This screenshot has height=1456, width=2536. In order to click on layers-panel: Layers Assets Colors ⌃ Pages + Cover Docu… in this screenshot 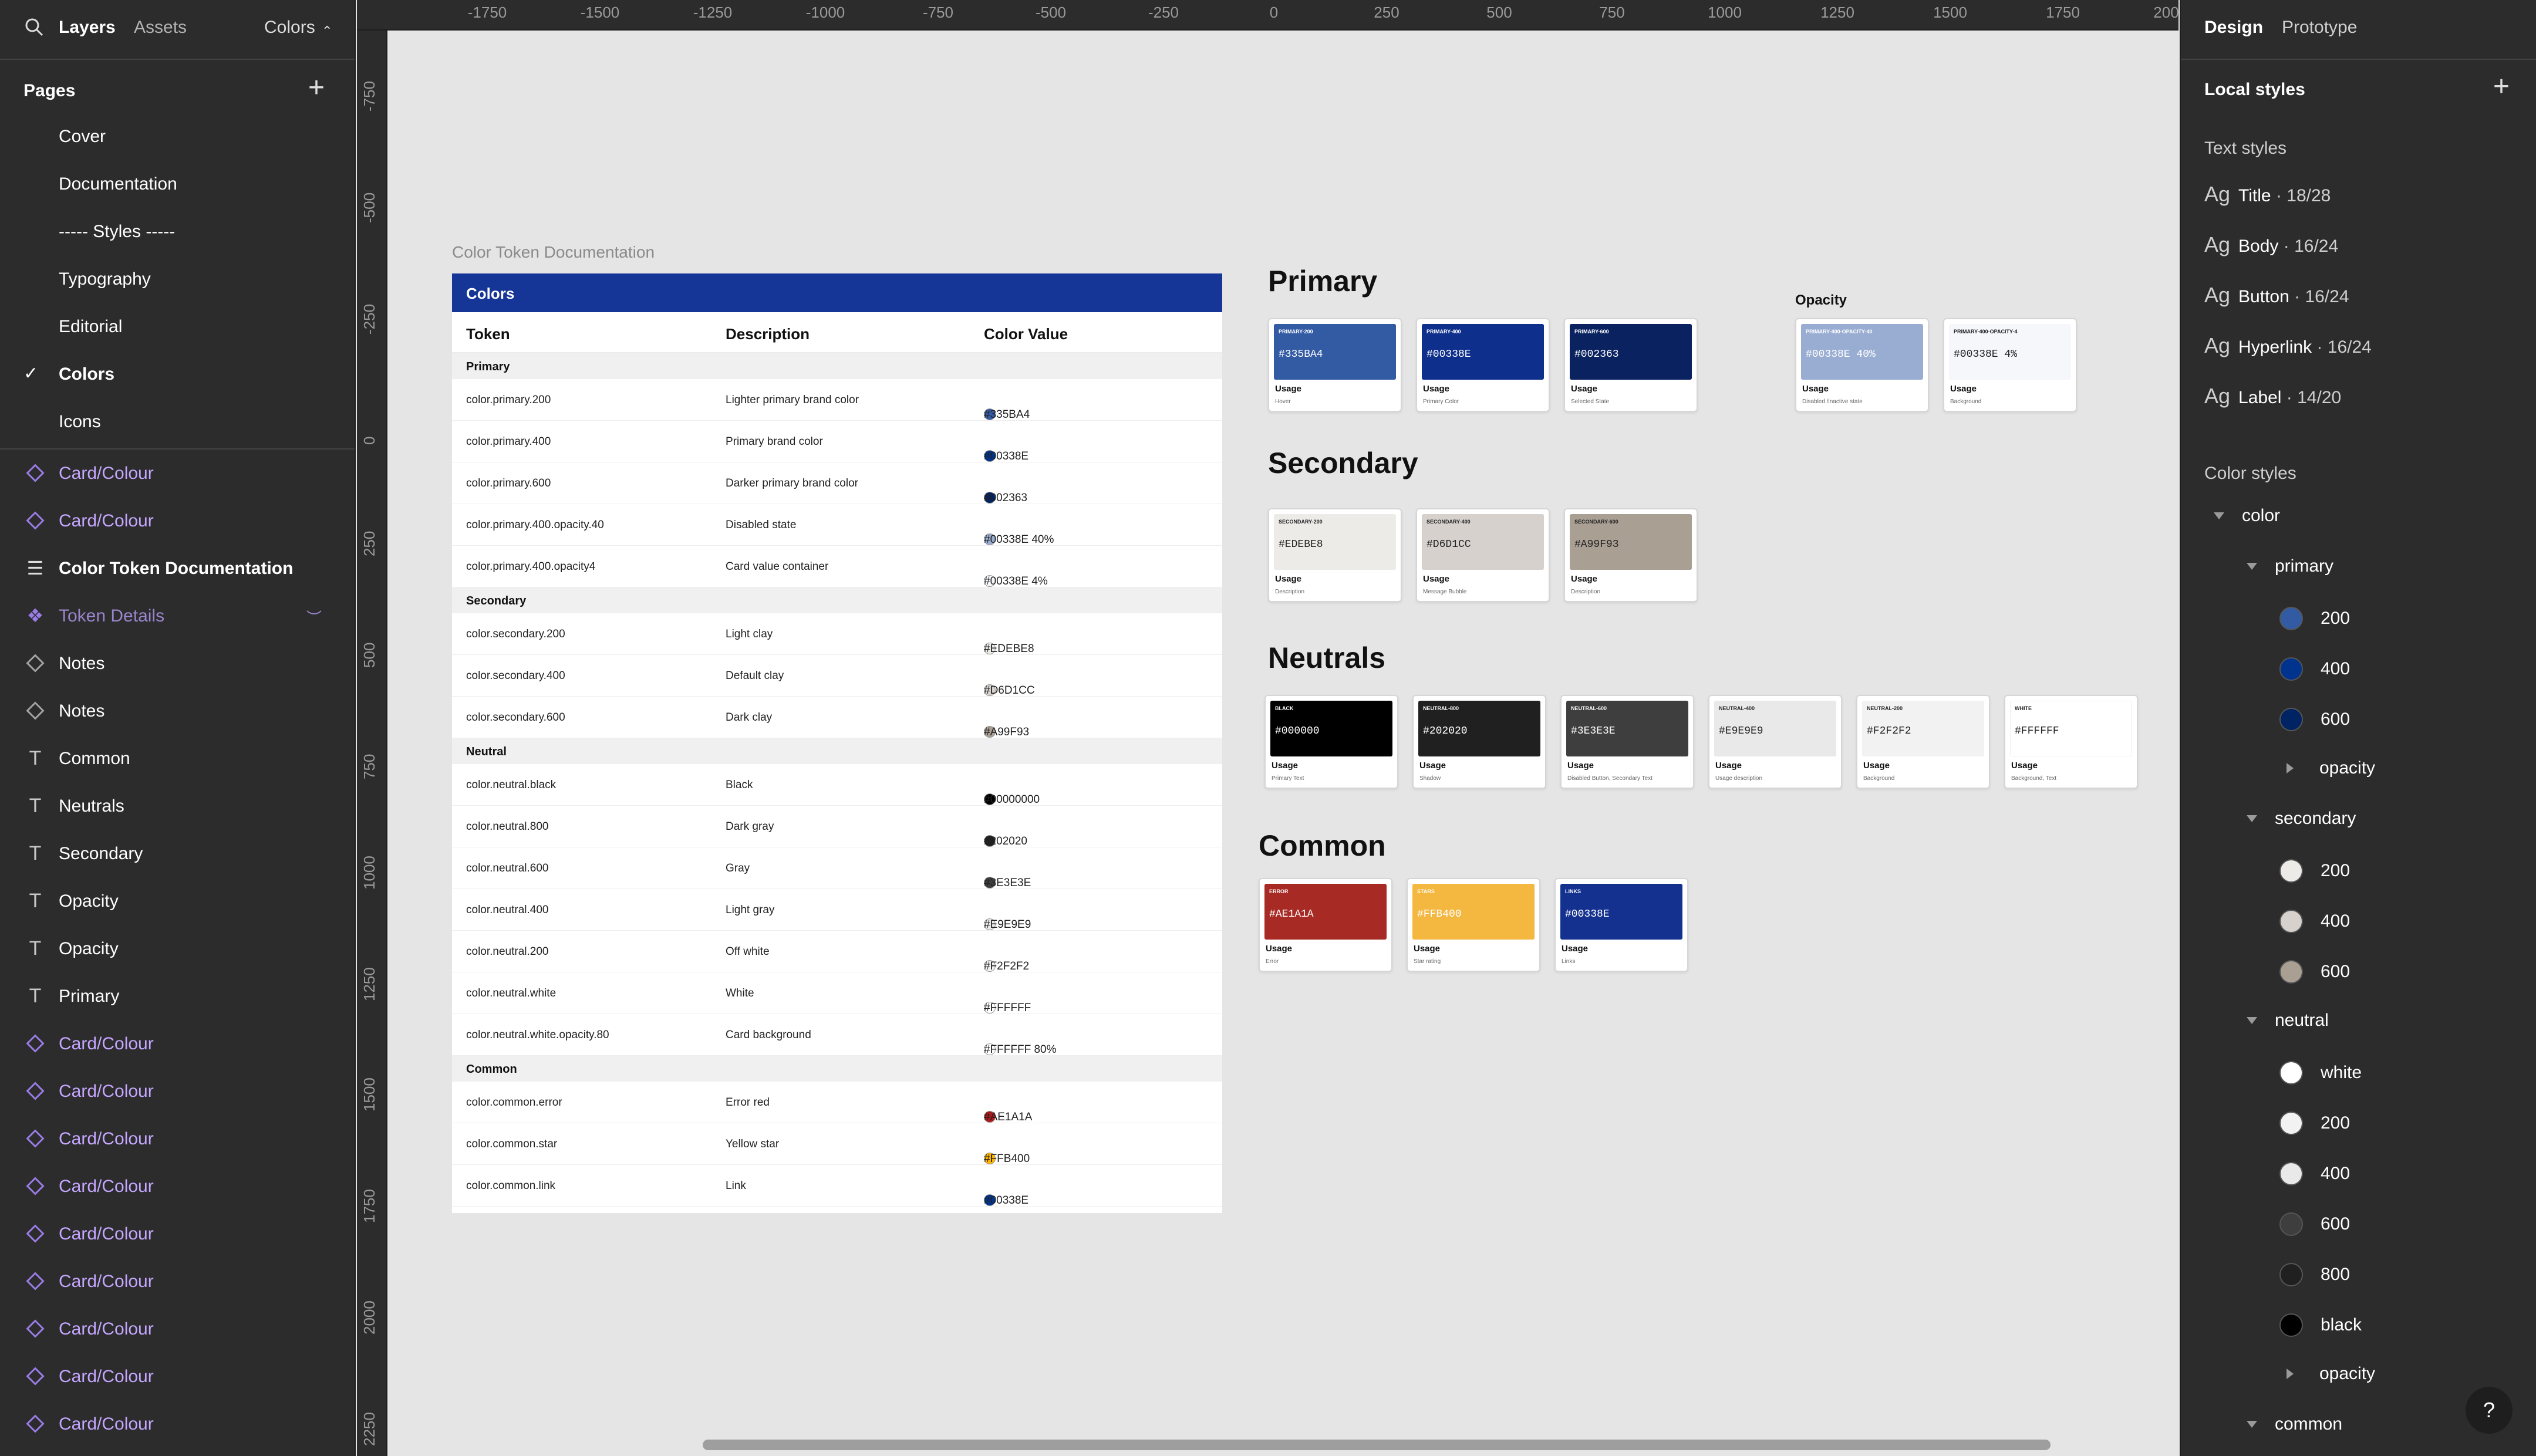, I will do `click(178, 728)`.